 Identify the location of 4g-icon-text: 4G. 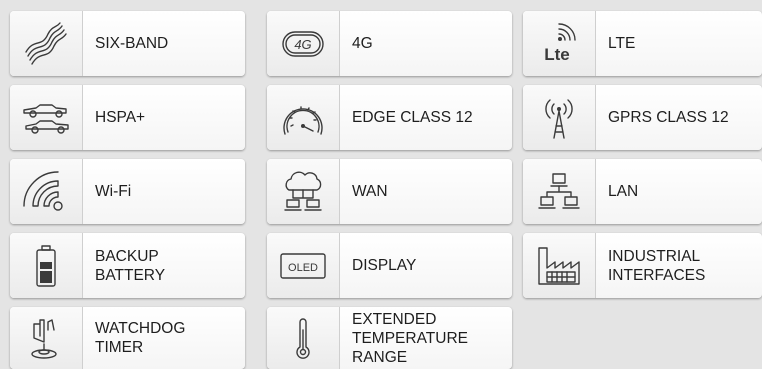
(302, 44).